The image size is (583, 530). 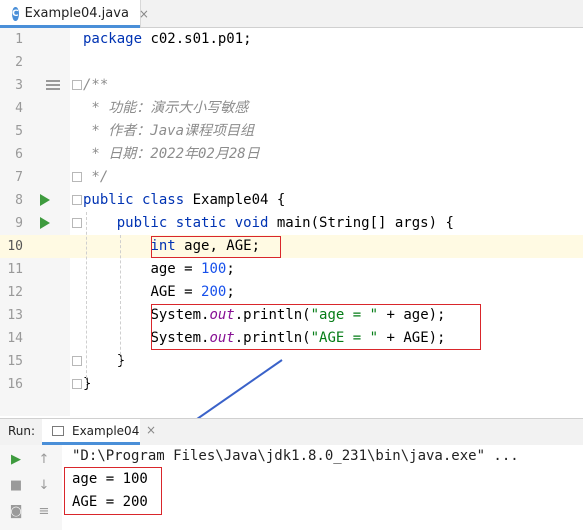 I want to click on console-icon, so click(x=58, y=431).